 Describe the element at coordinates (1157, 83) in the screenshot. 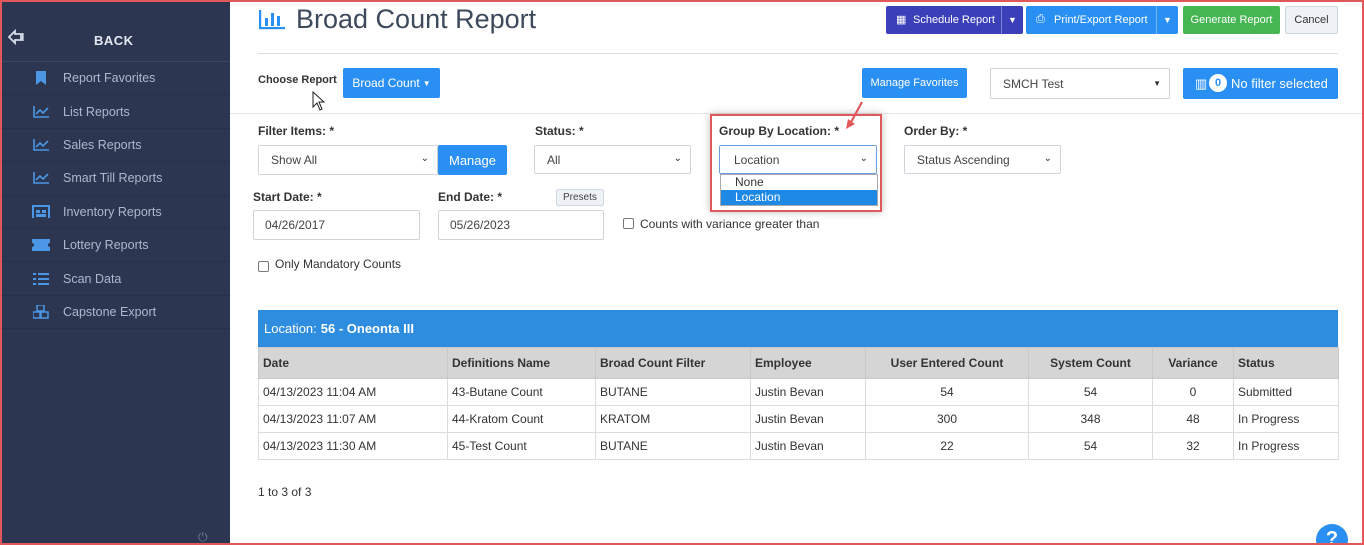

I see `caret-down-icon: ▼` at that location.